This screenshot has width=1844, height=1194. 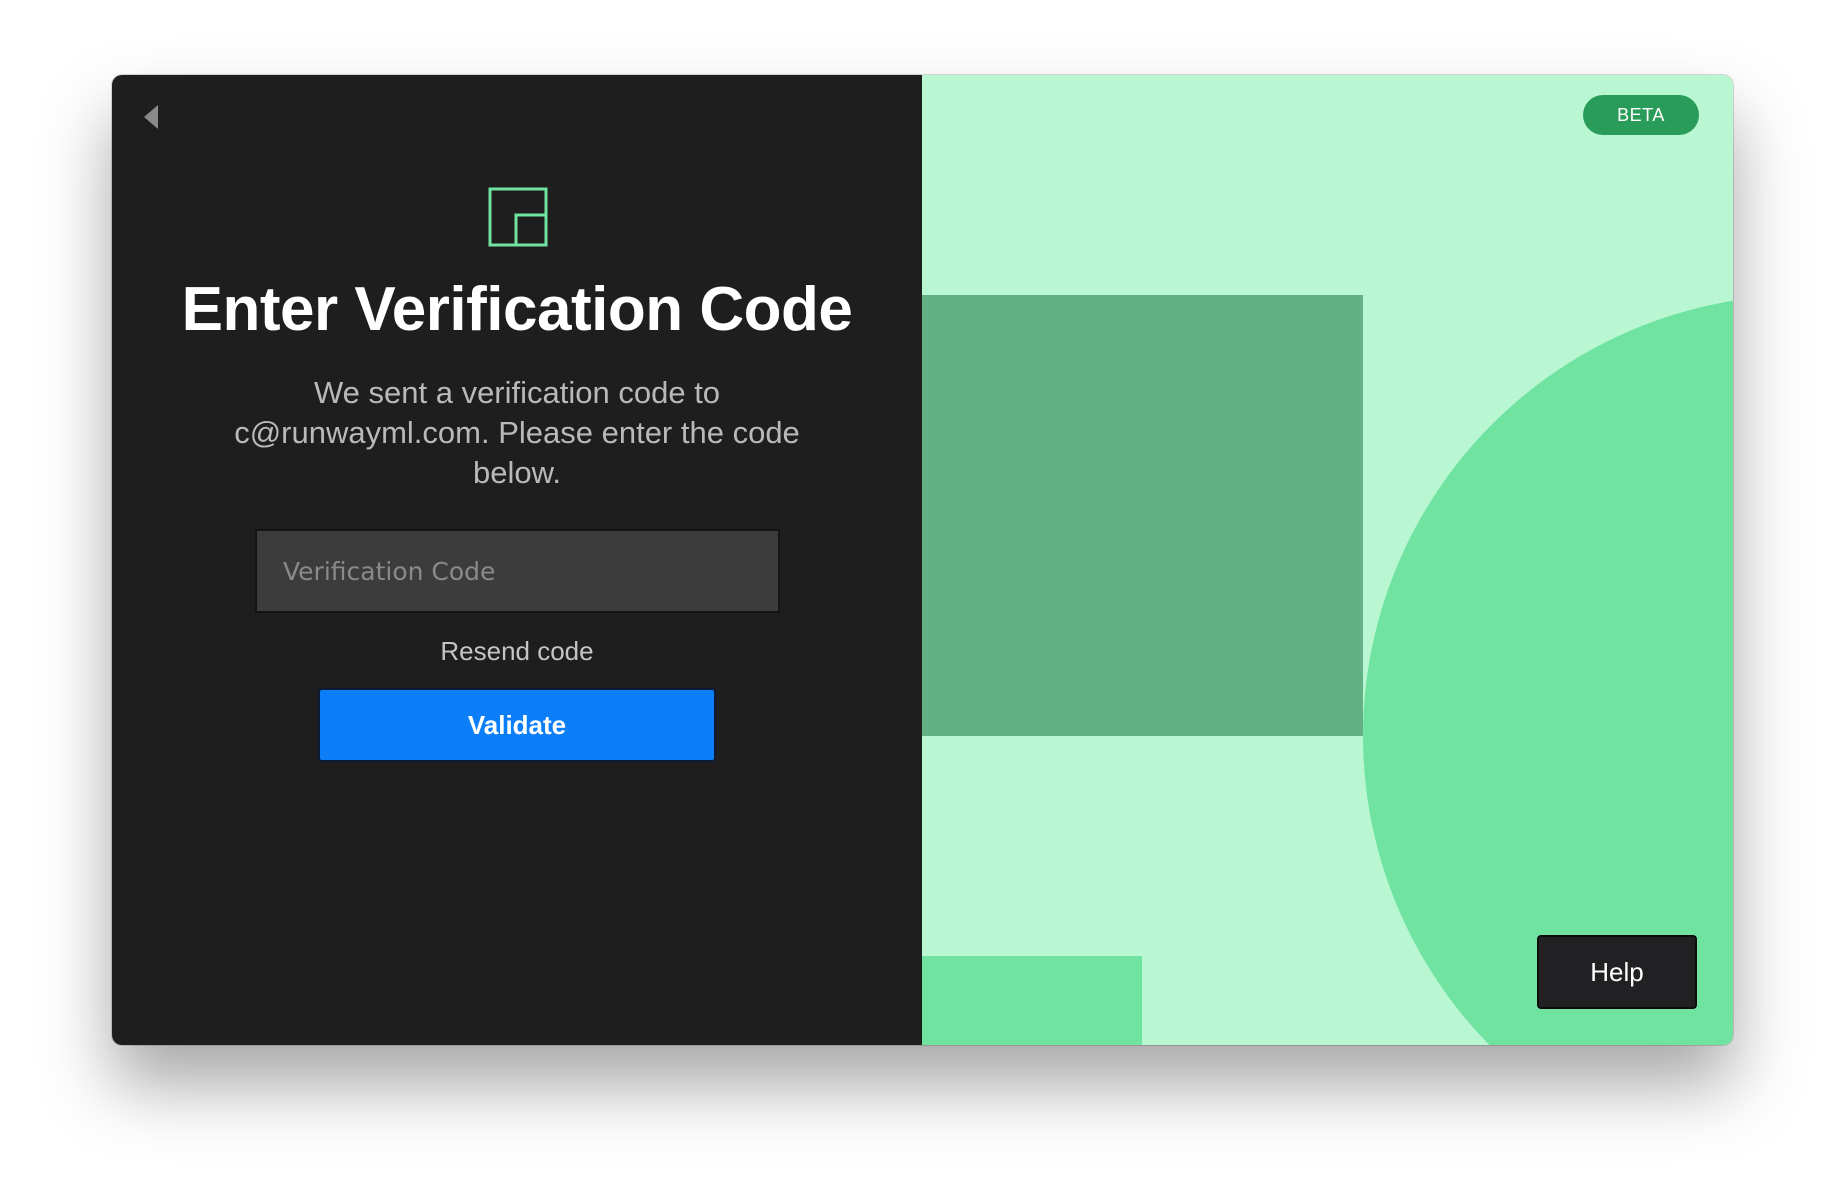 I want to click on chevron-left-icon, so click(x=151, y=117).